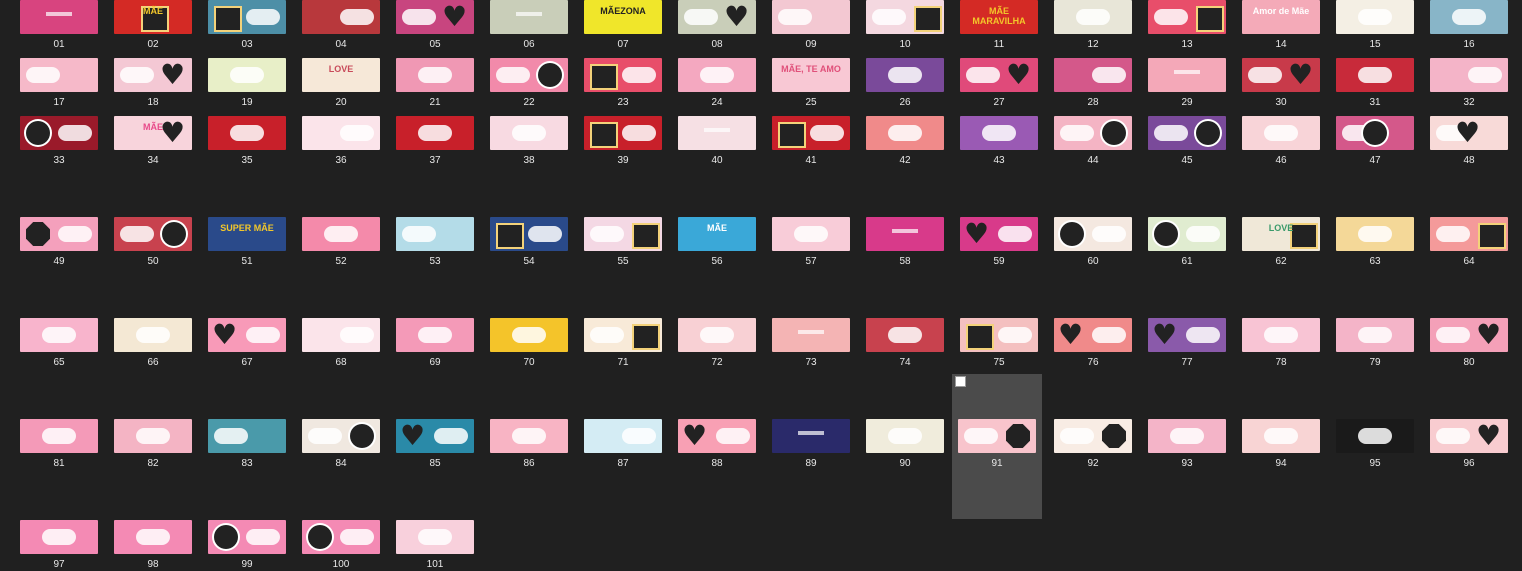 Image resolution: width=1522 pixels, height=571 pixels. What do you see at coordinates (247, 545) in the screenshot?
I see `file-thumbnail-item: 99` at bounding box center [247, 545].